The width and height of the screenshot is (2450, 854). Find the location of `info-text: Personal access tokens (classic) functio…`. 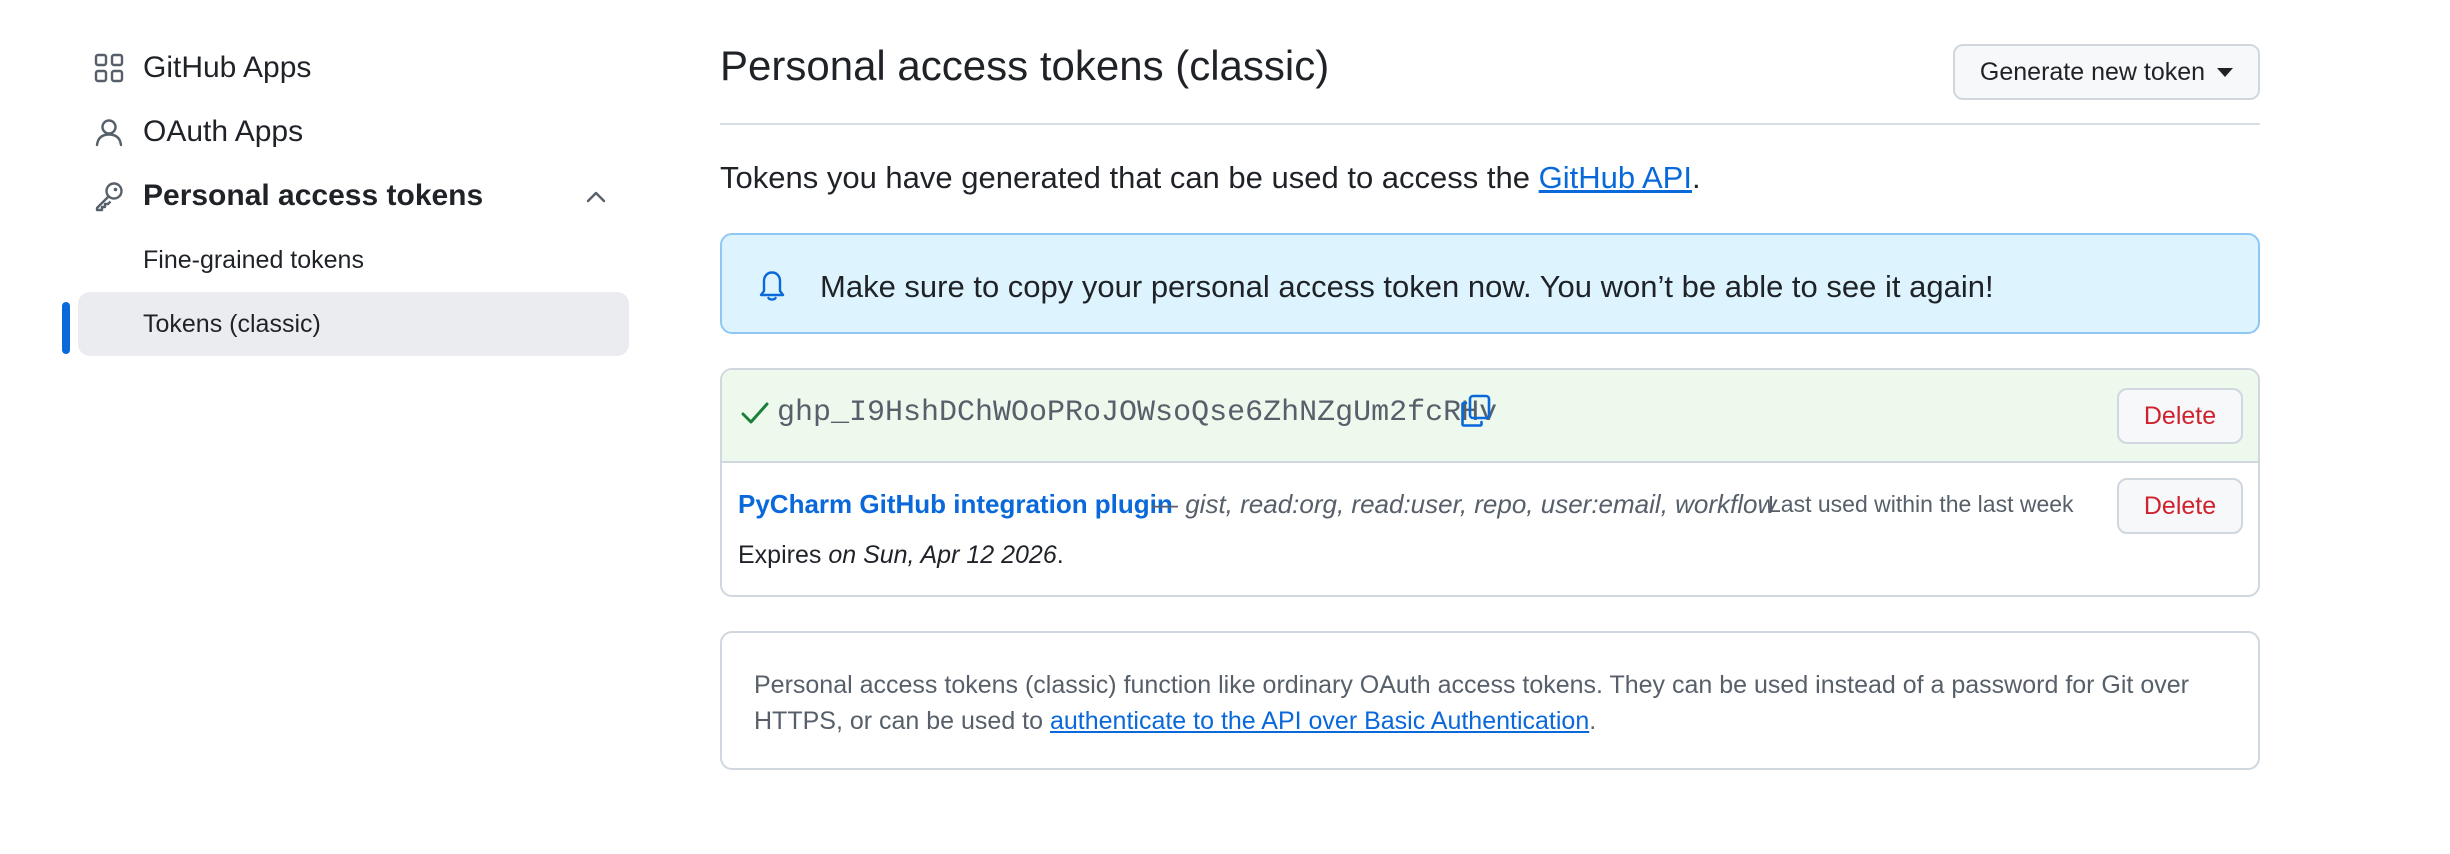

info-text: Personal access tokens (classic) functio… is located at coordinates (1494, 703).